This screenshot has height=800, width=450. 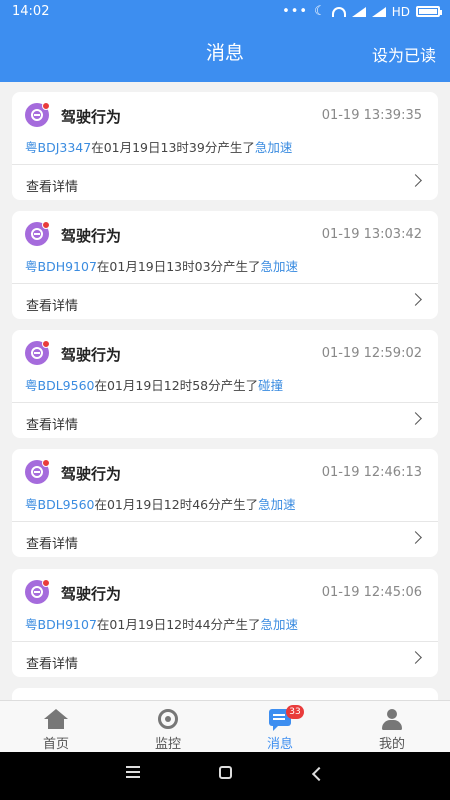 I want to click on home-square-icon, so click(x=225, y=772).